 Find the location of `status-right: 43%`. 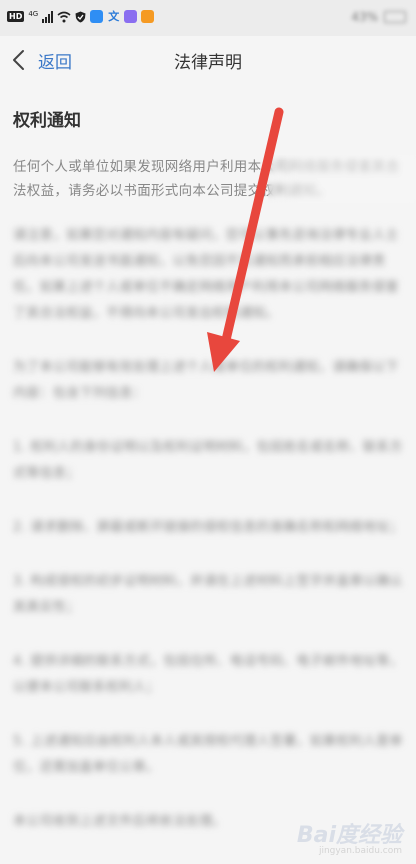

status-right: 43% is located at coordinates (378, 17).